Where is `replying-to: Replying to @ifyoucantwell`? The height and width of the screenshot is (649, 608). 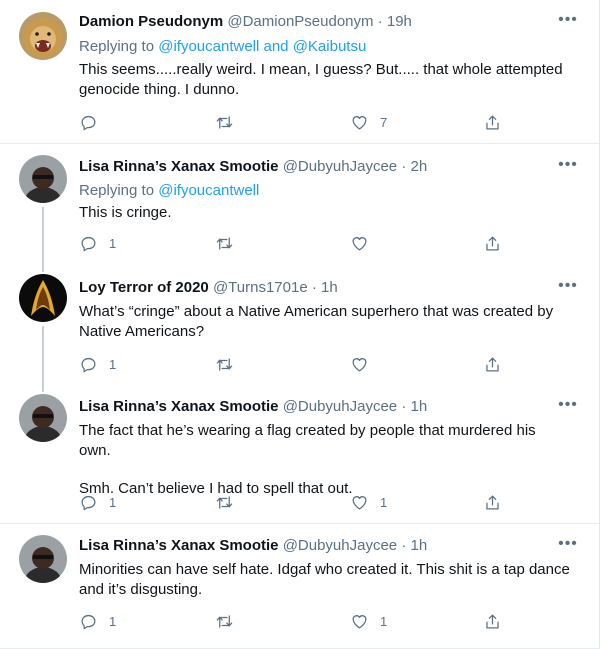
replying-to: Replying to @ifyoucantwell is located at coordinates (169, 191).